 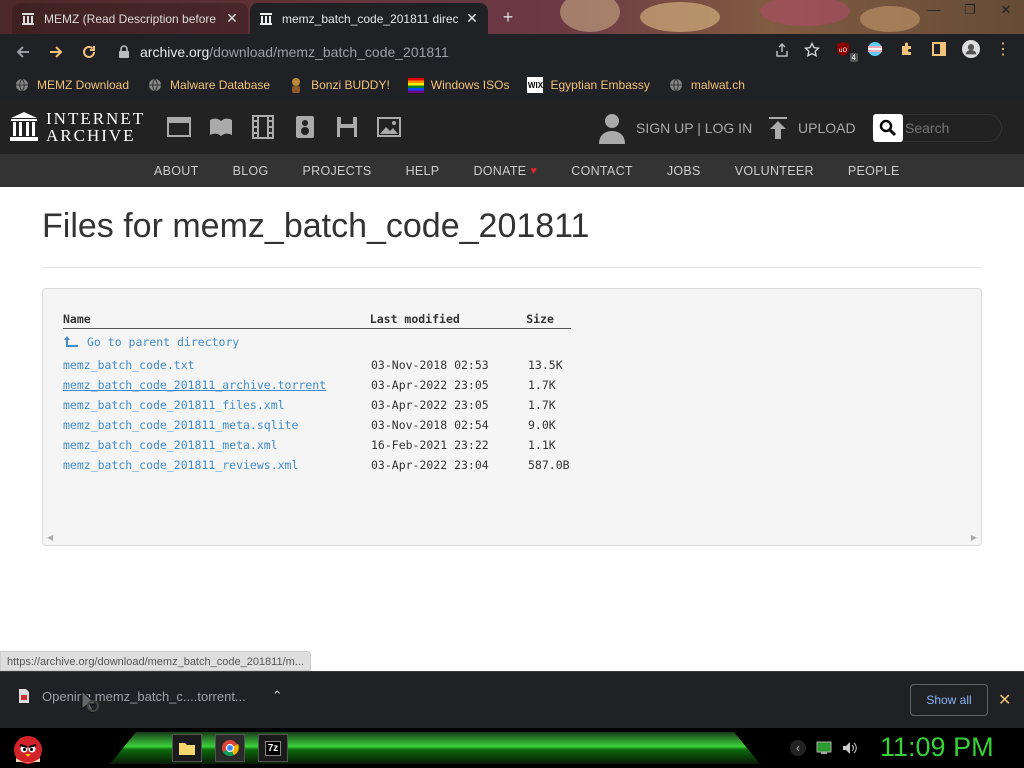 What do you see at coordinates (129, 365) in the screenshot?
I see `file-link: memz_batch_code.txt` at bounding box center [129, 365].